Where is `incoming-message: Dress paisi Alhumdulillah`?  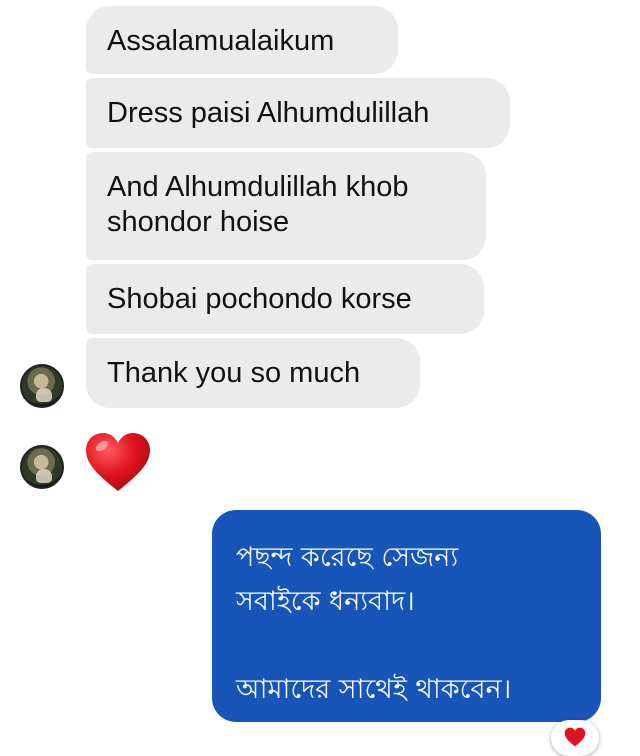 incoming-message: Dress paisi Alhumdulillah is located at coordinates (298, 113).